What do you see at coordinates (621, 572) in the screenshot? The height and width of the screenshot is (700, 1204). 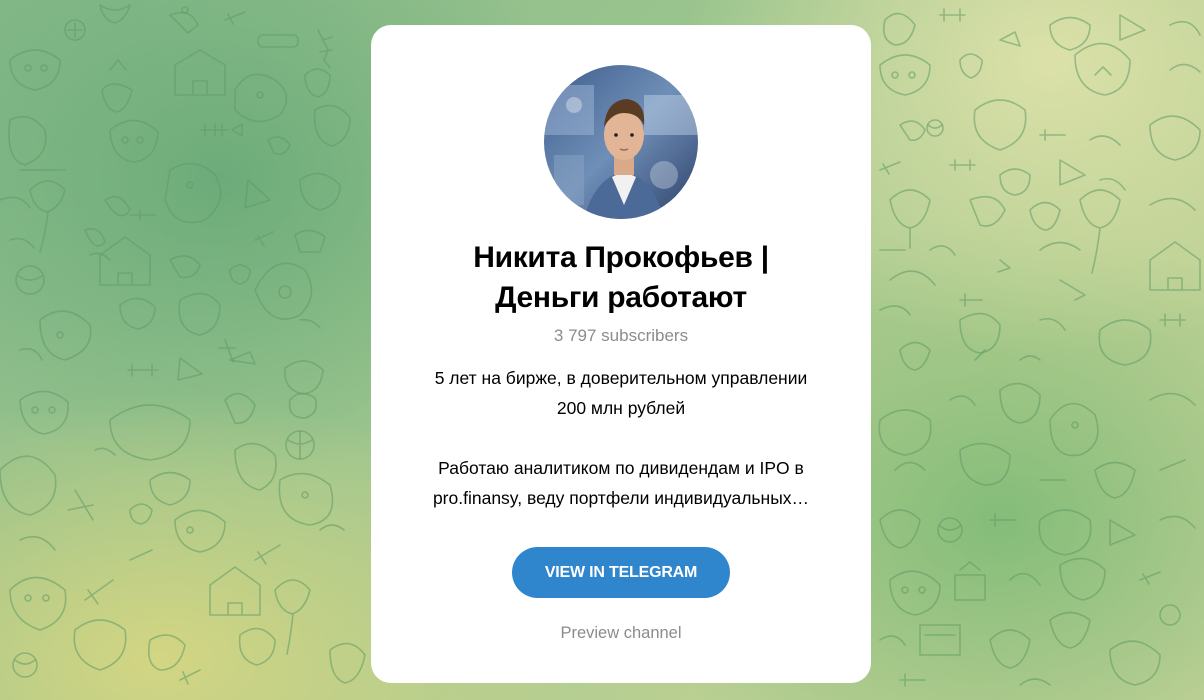 I see `view-in-telegram-button: VIEW IN TELEGRAM` at bounding box center [621, 572].